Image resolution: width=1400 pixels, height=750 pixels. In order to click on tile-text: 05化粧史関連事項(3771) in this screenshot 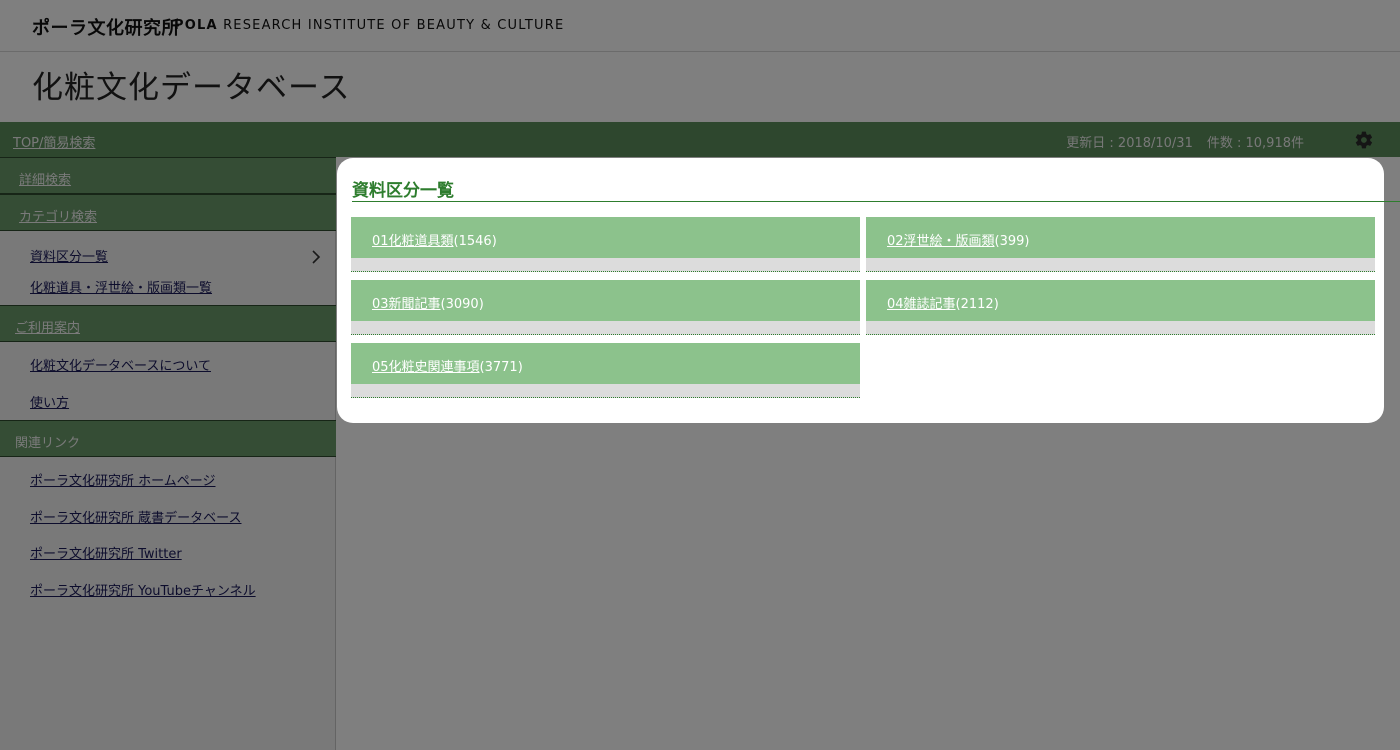, I will do `click(447, 365)`.